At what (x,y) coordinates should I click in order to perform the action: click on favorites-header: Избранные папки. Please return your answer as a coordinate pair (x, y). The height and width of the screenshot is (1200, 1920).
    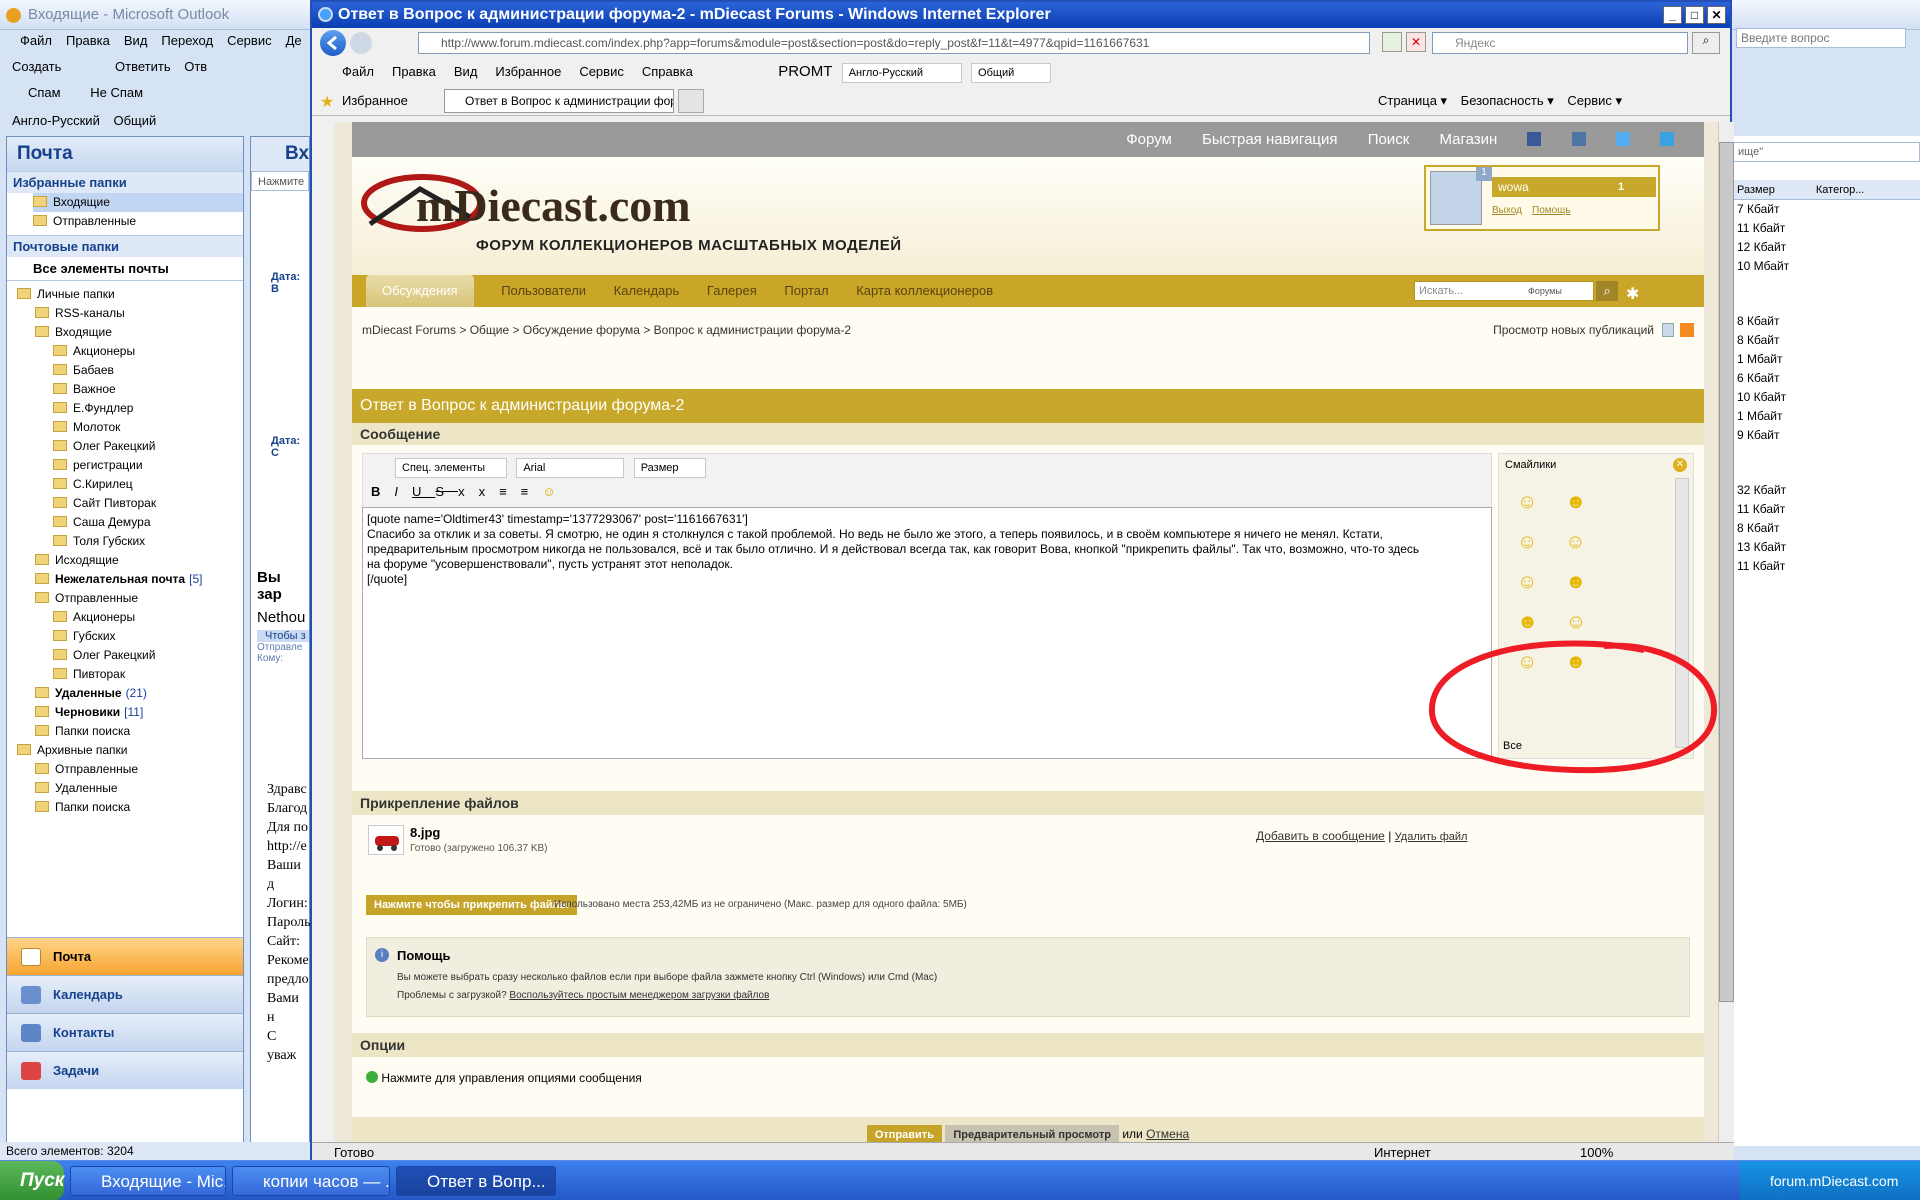
    Looking at the image, I should click on (125, 182).